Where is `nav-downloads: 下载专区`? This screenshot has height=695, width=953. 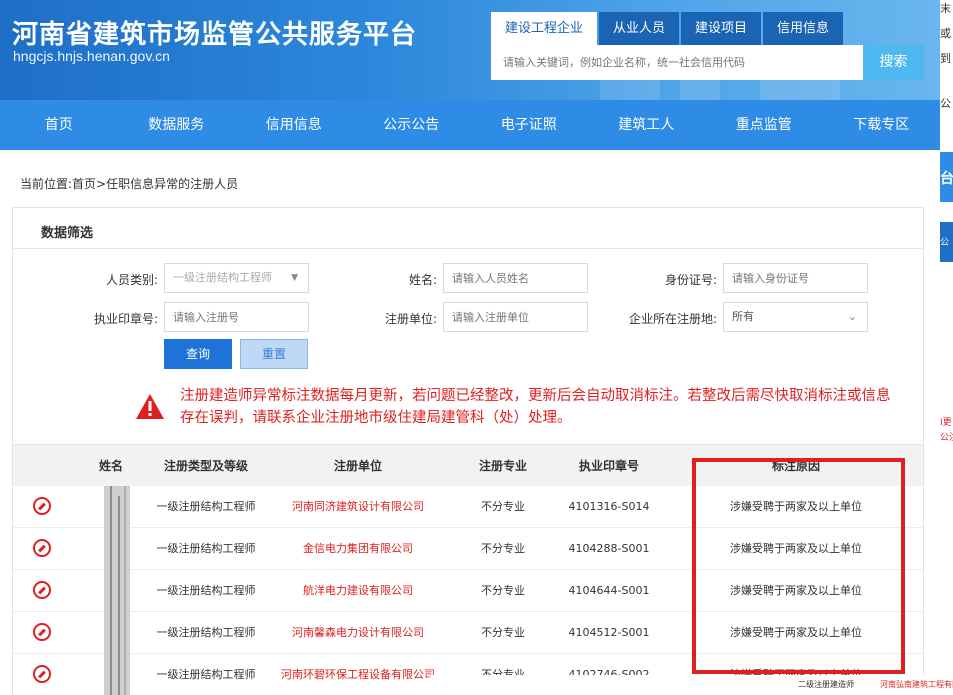
nav-downloads: 下载专区 is located at coordinates (882, 125).